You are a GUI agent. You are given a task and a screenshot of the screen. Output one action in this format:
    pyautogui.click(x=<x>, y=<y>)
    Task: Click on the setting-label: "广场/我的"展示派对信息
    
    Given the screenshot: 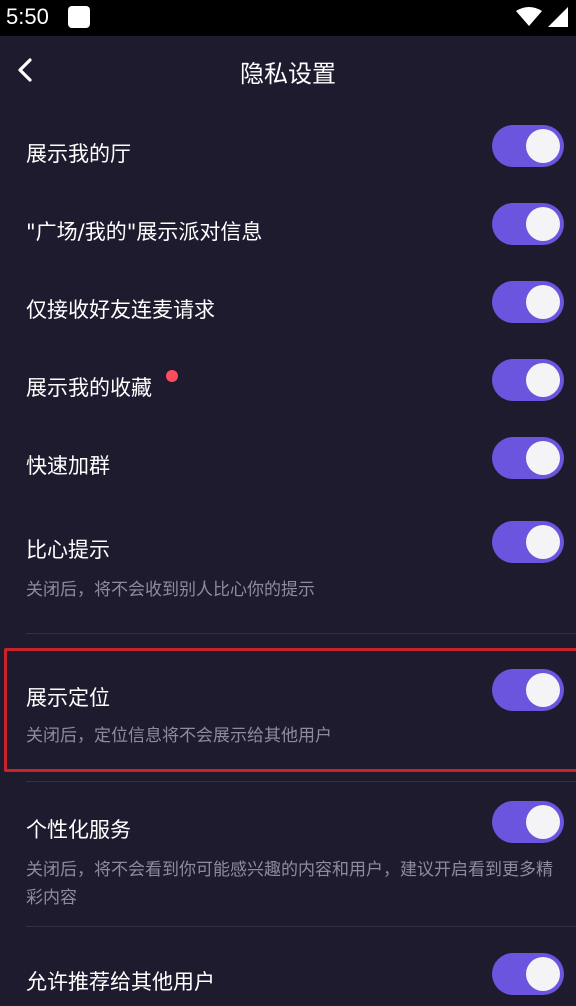 What is the action you would take?
    pyautogui.click(x=144, y=232)
    